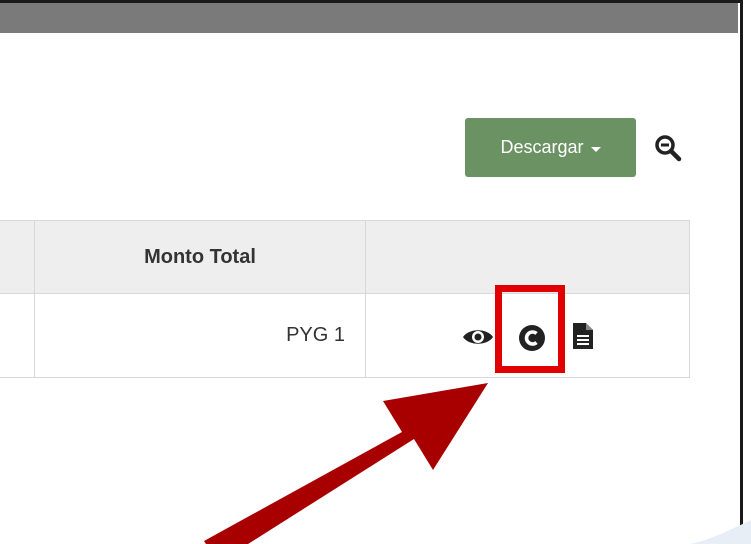 The height and width of the screenshot is (544, 751). I want to click on annotation-arrow, so click(346, 463).